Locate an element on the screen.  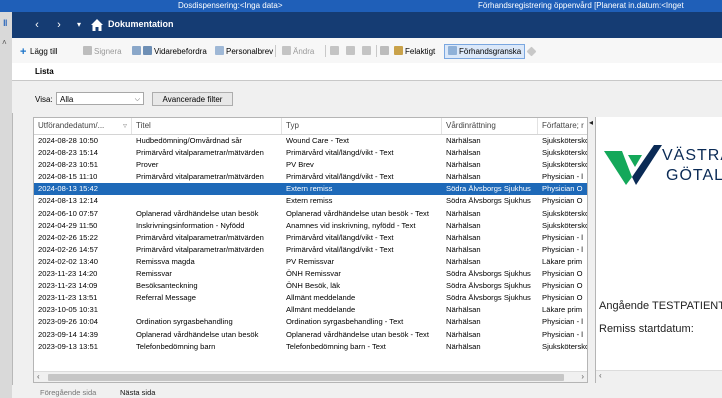
cell-date: 2023-09-14 14:39 is located at coordinates (68, 334).